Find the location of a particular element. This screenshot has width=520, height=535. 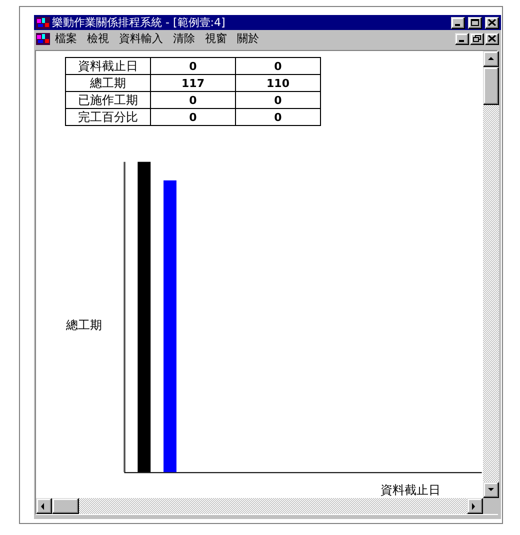

scroll-left-button is located at coordinates (44, 506).